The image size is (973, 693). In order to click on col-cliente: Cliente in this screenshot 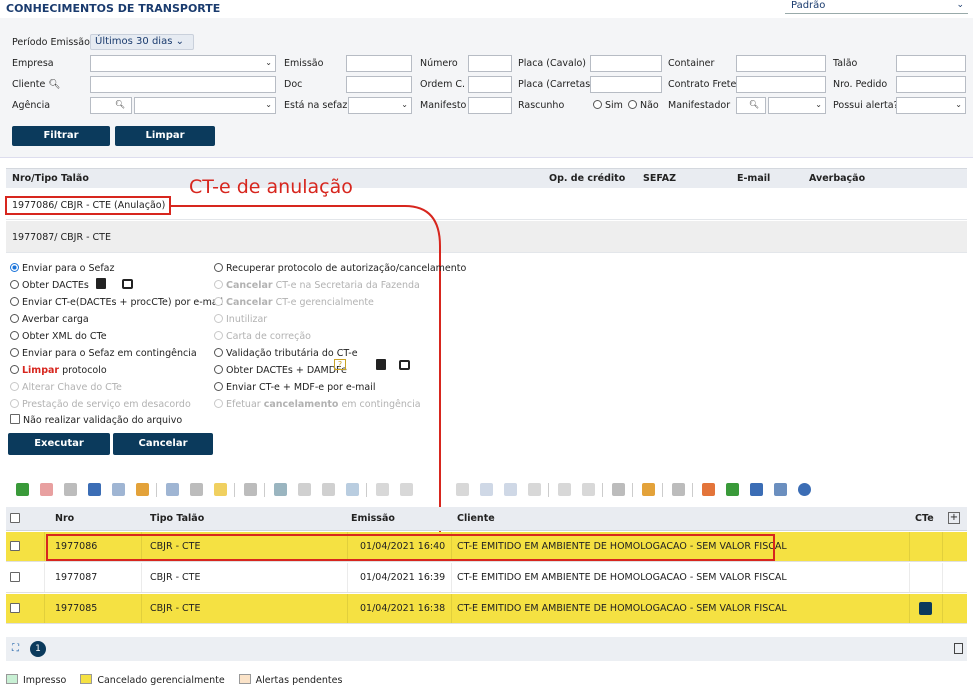, I will do `click(476, 518)`.